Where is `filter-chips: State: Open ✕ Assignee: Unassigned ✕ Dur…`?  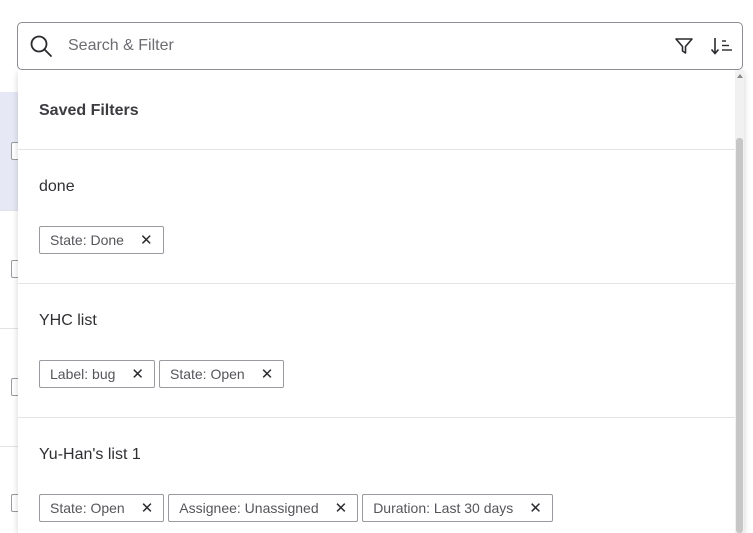 filter-chips: State: Open ✕ Assignee: Unassigned ✕ Dur… is located at coordinates (296, 508).